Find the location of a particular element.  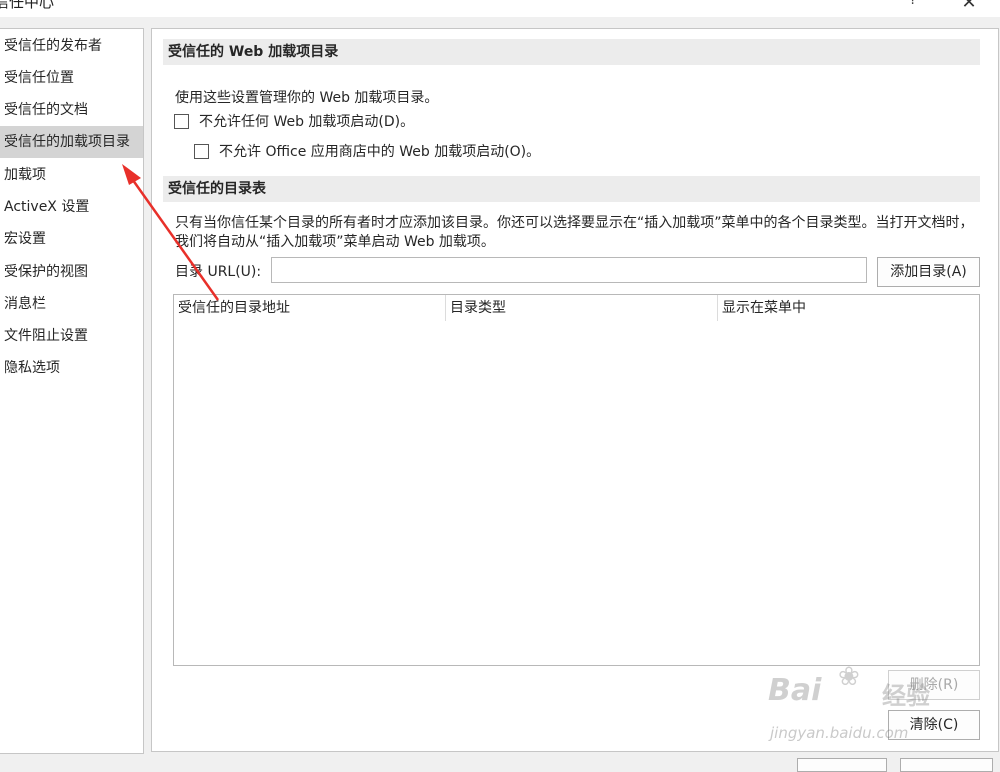

watermark-logo-cn: 经验 is located at coordinates (906, 696).